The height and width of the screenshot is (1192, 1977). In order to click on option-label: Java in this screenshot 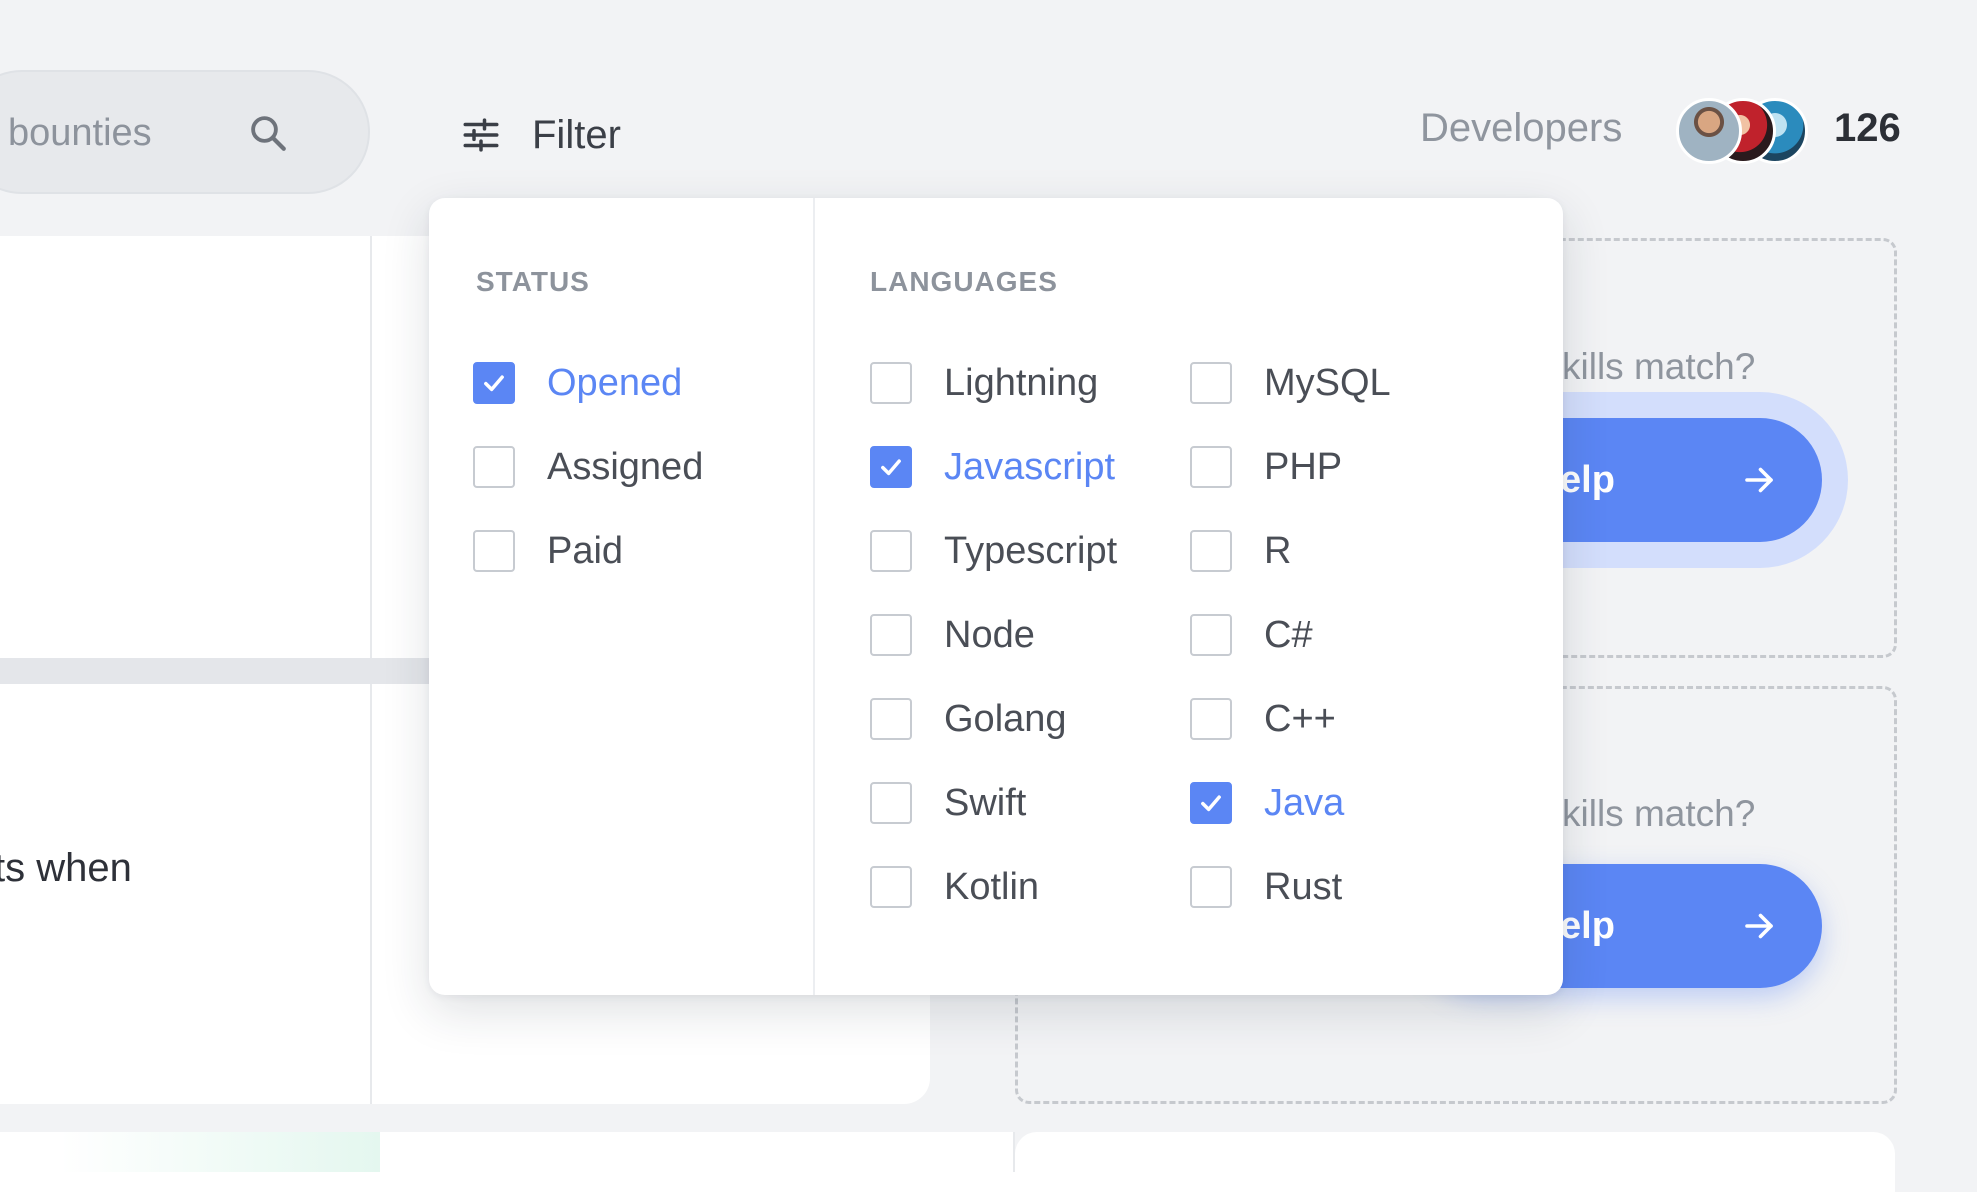, I will do `click(1304, 802)`.